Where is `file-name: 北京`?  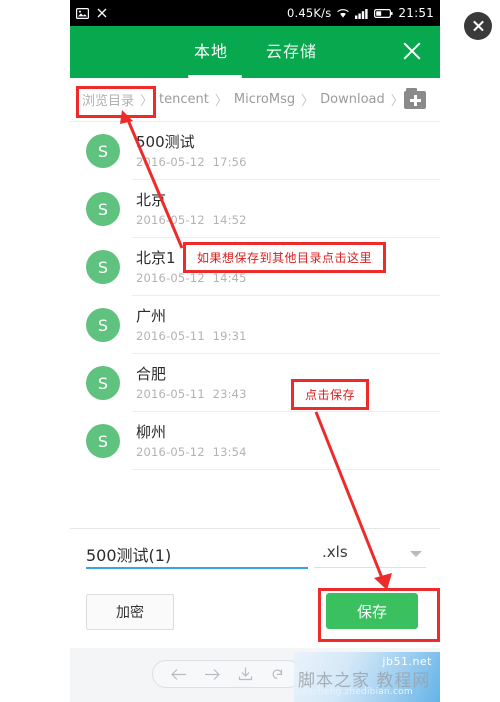
file-name: 北京 is located at coordinates (151, 199).